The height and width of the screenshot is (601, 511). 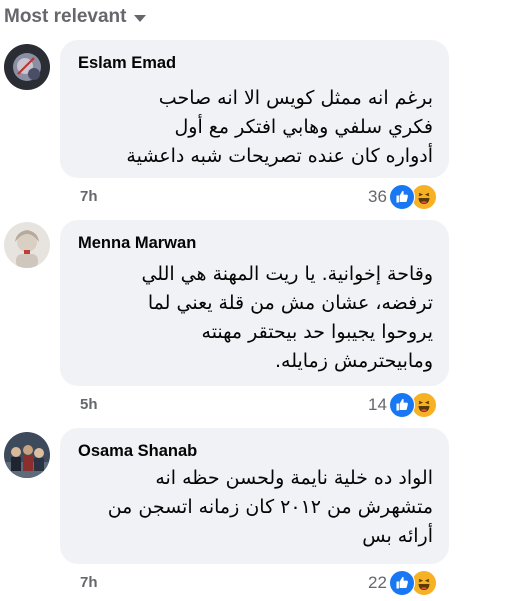 I want to click on reaction-summary: 36, so click(x=403, y=197).